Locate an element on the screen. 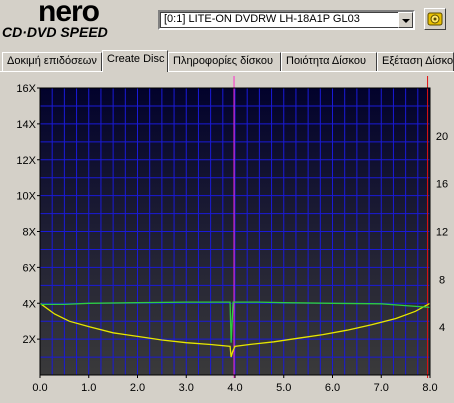 The image size is (454, 403). x-tick-label: 7.0 is located at coordinates (381, 388).